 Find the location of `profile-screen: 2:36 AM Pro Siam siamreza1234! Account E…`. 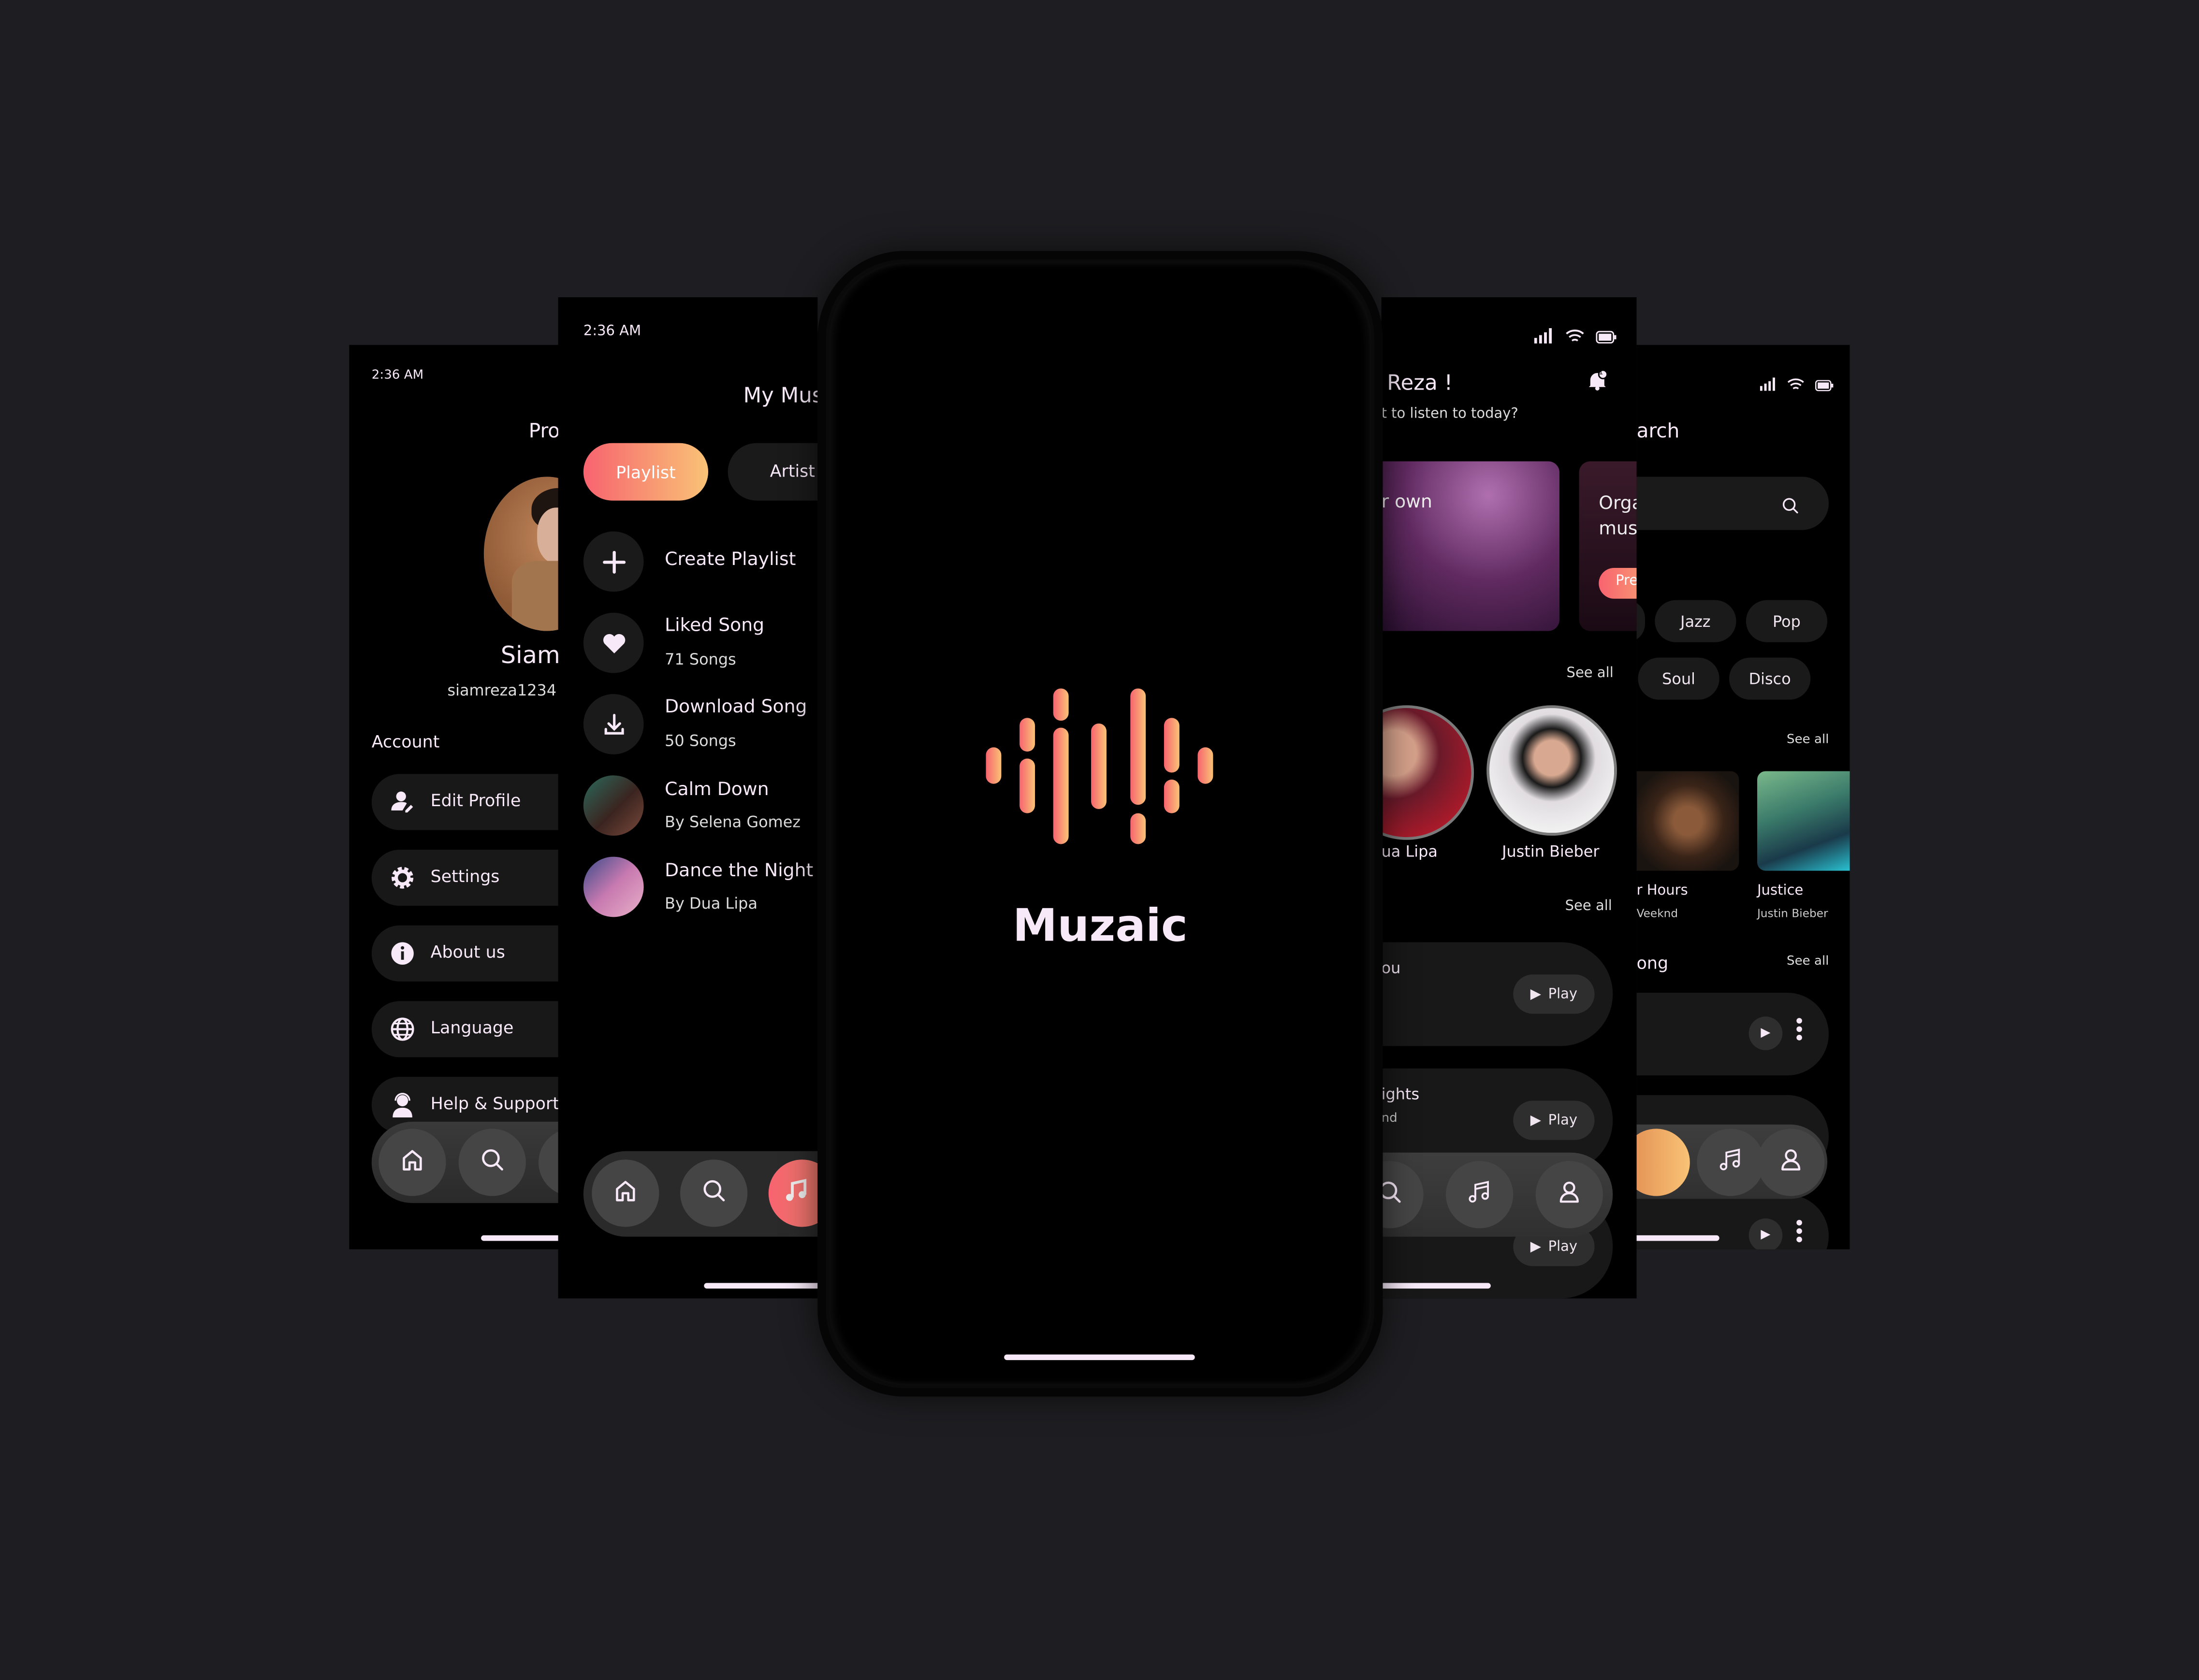

profile-screen: 2:36 AM Pro Siam siamreza1234! Account E… is located at coordinates (461, 797).